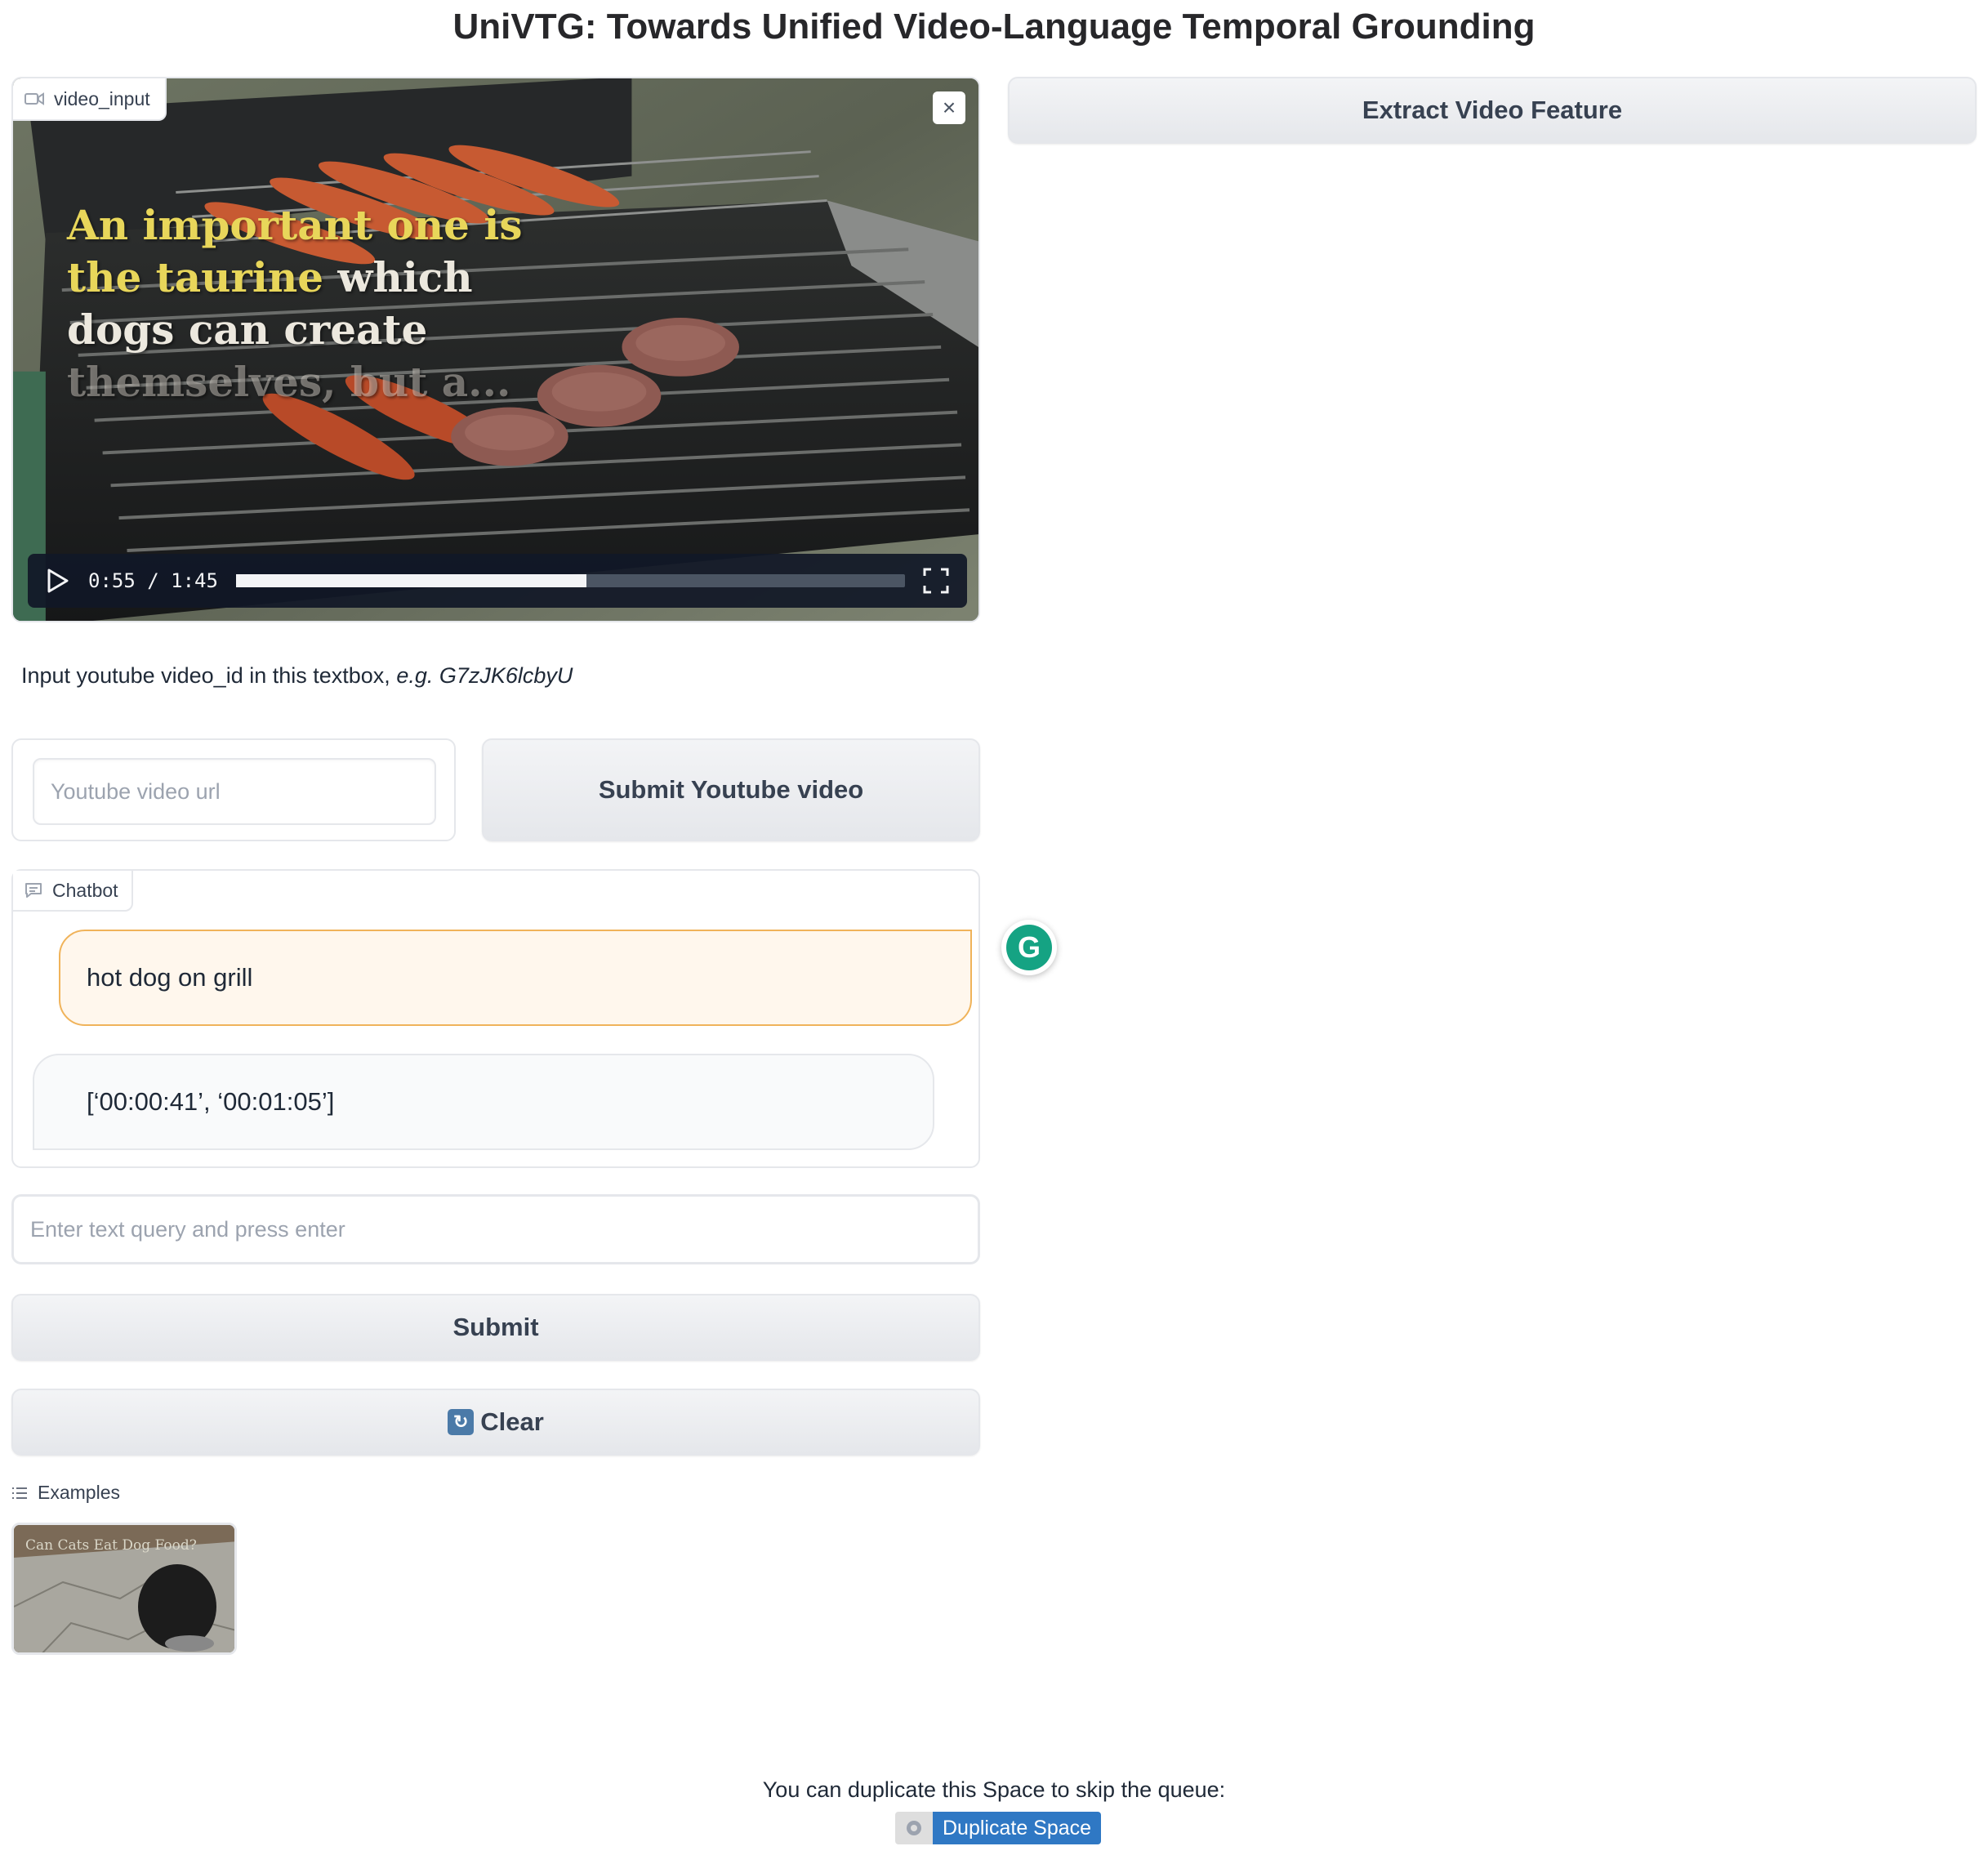 The width and height of the screenshot is (1988, 1864). Describe the element at coordinates (209, 675) in the screenshot. I see `youtube-instruction-text: Input youtube video_id in this textbox,` at that location.